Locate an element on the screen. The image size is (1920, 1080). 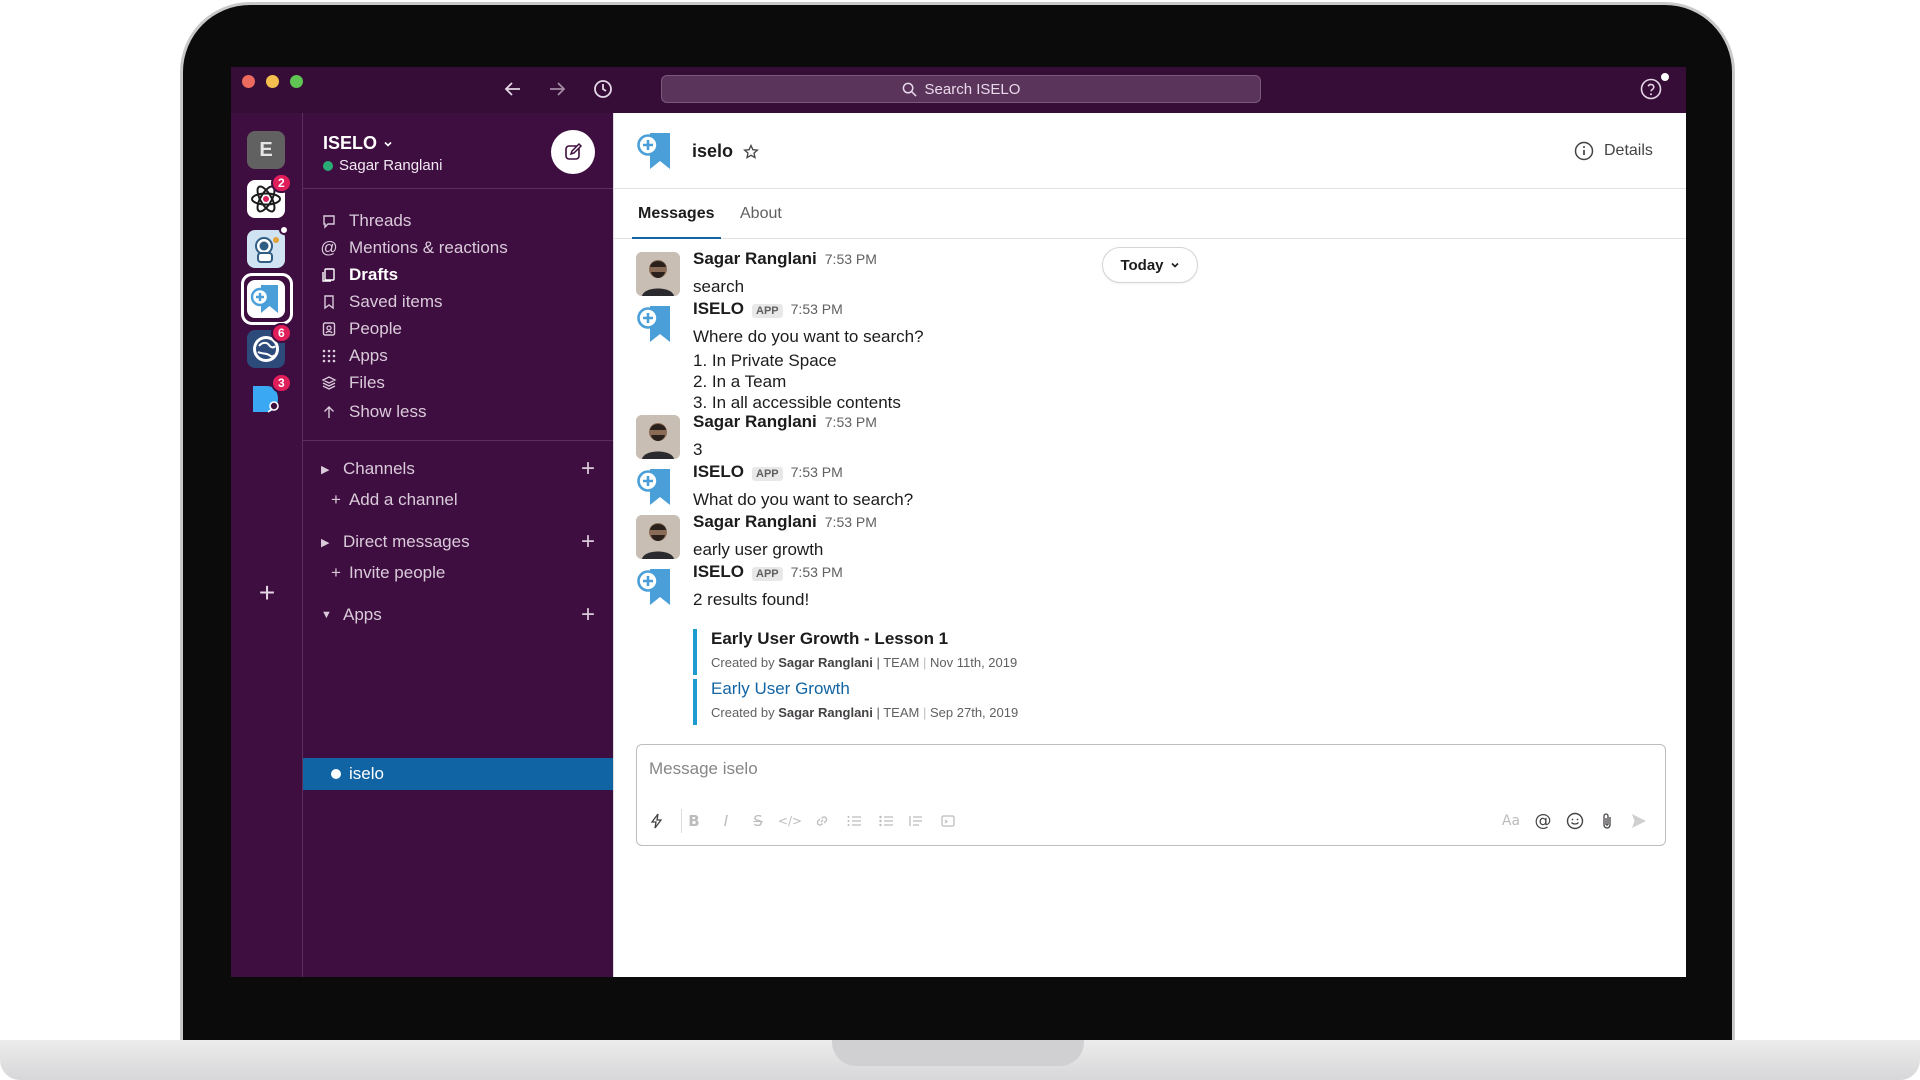
shortcuts-lightning-icon is located at coordinates (657, 821).